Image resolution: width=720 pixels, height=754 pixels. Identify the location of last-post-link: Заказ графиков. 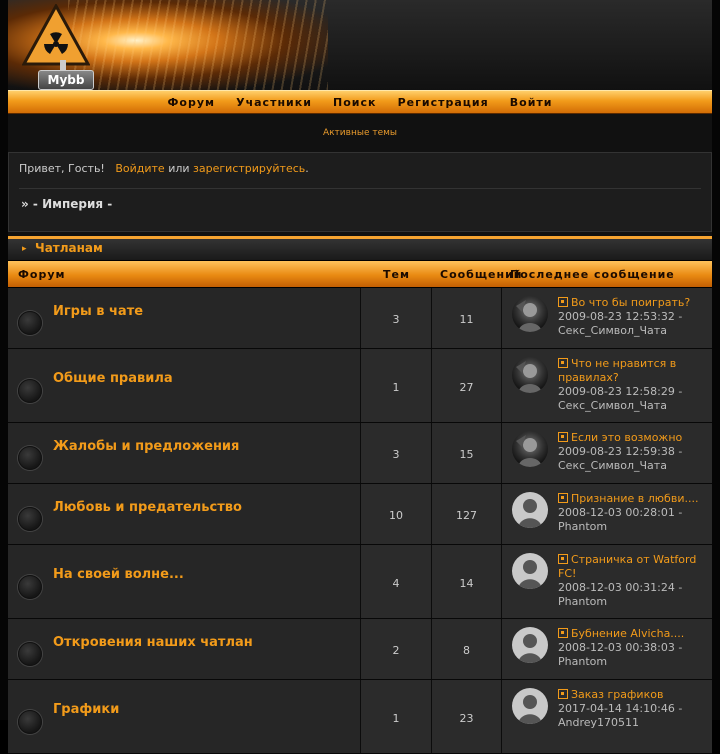
(610, 694).